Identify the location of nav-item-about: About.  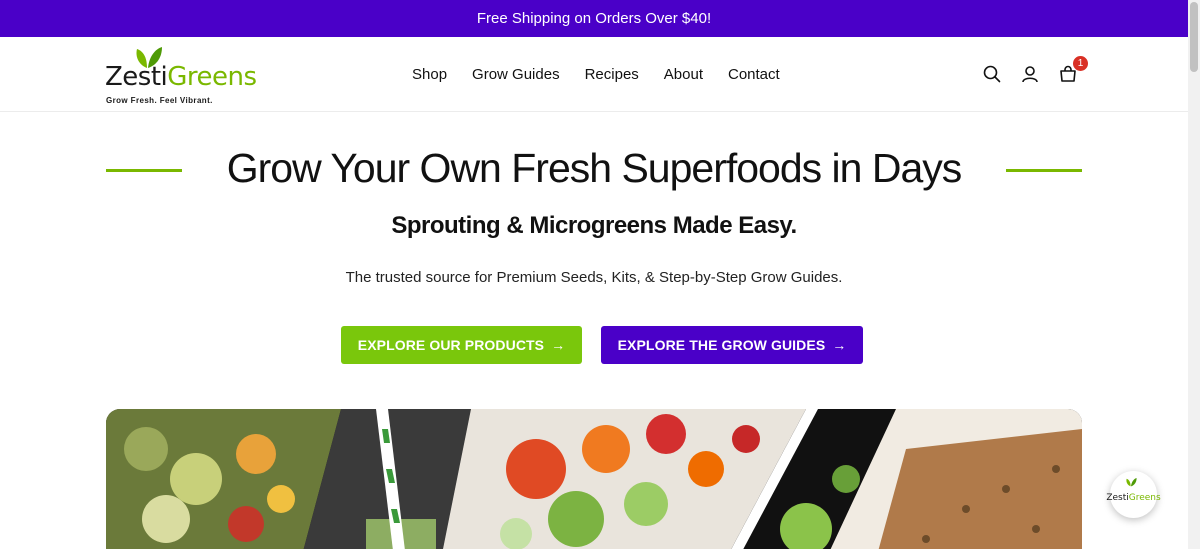
(683, 74).